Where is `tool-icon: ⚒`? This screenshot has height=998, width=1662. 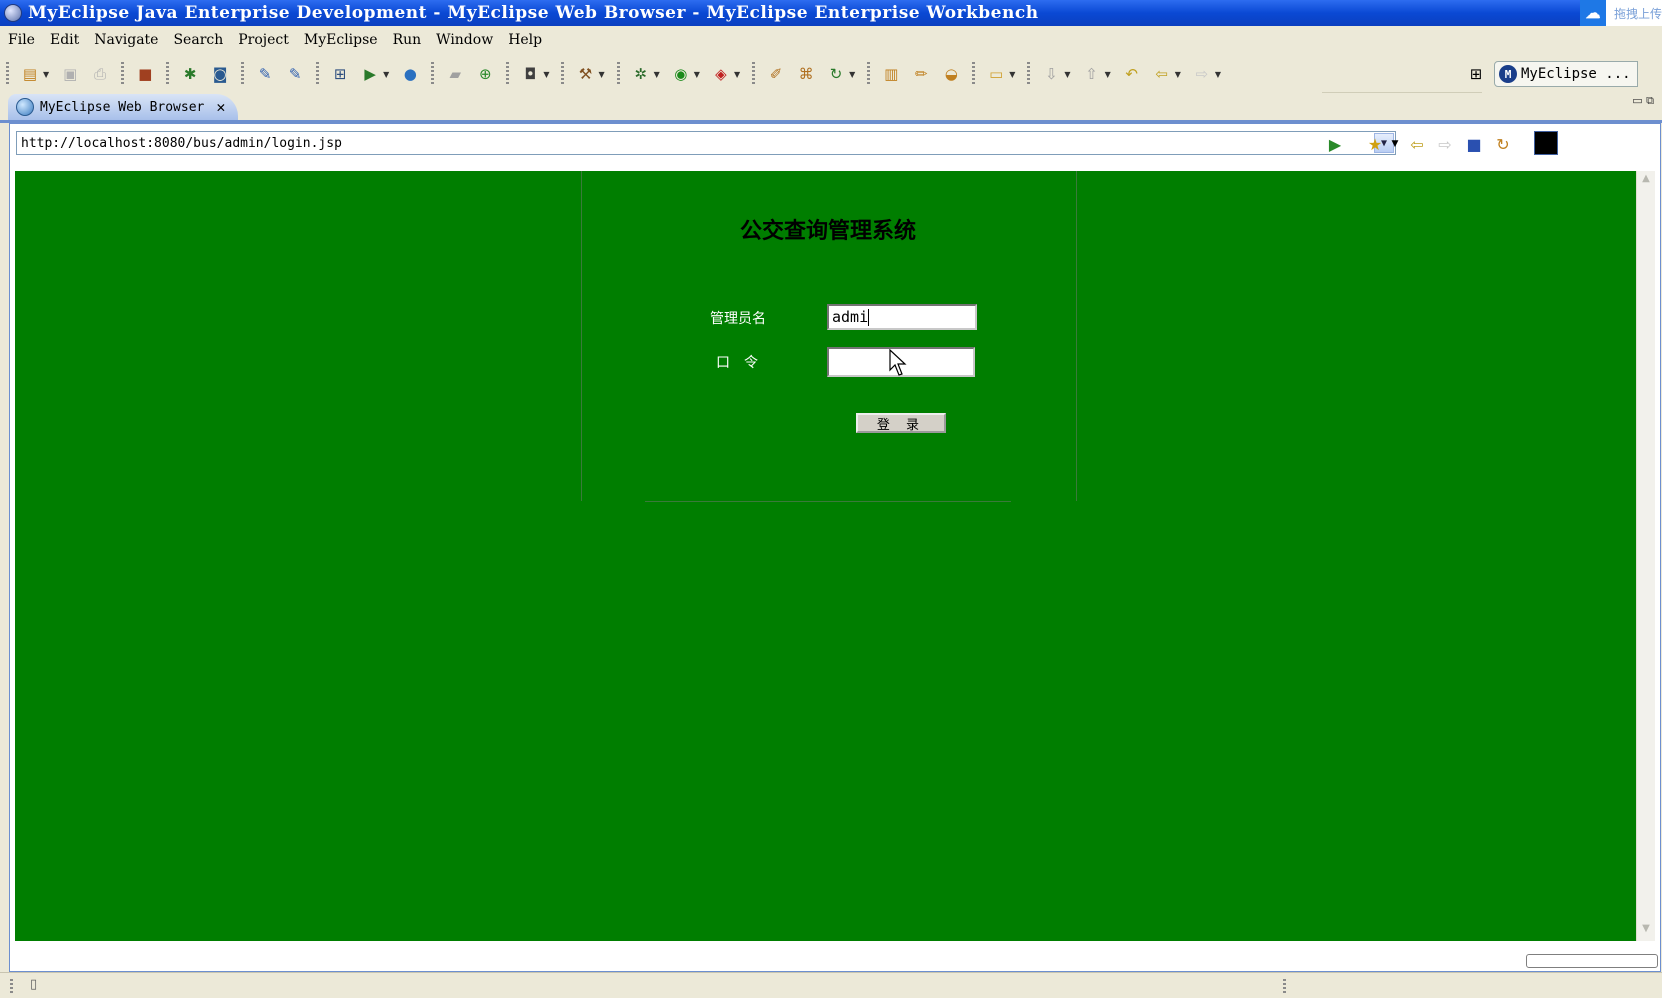 tool-icon: ⚒ is located at coordinates (585, 74).